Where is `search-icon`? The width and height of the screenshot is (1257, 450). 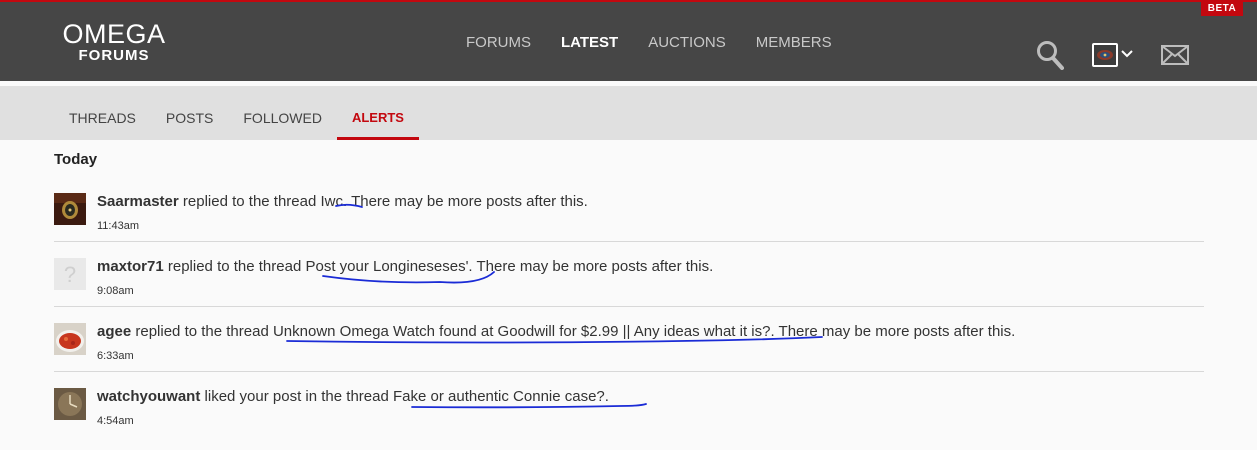 search-icon is located at coordinates (1050, 55).